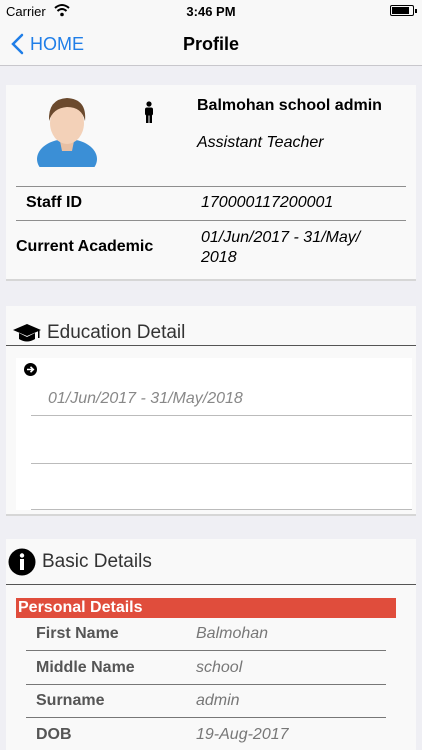 The width and height of the screenshot is (422, 750). What do you see at coordinates (267, 202) in the screenshot?
I see `staff-id-value: 170000117200001` at bounding box center [267, 202].